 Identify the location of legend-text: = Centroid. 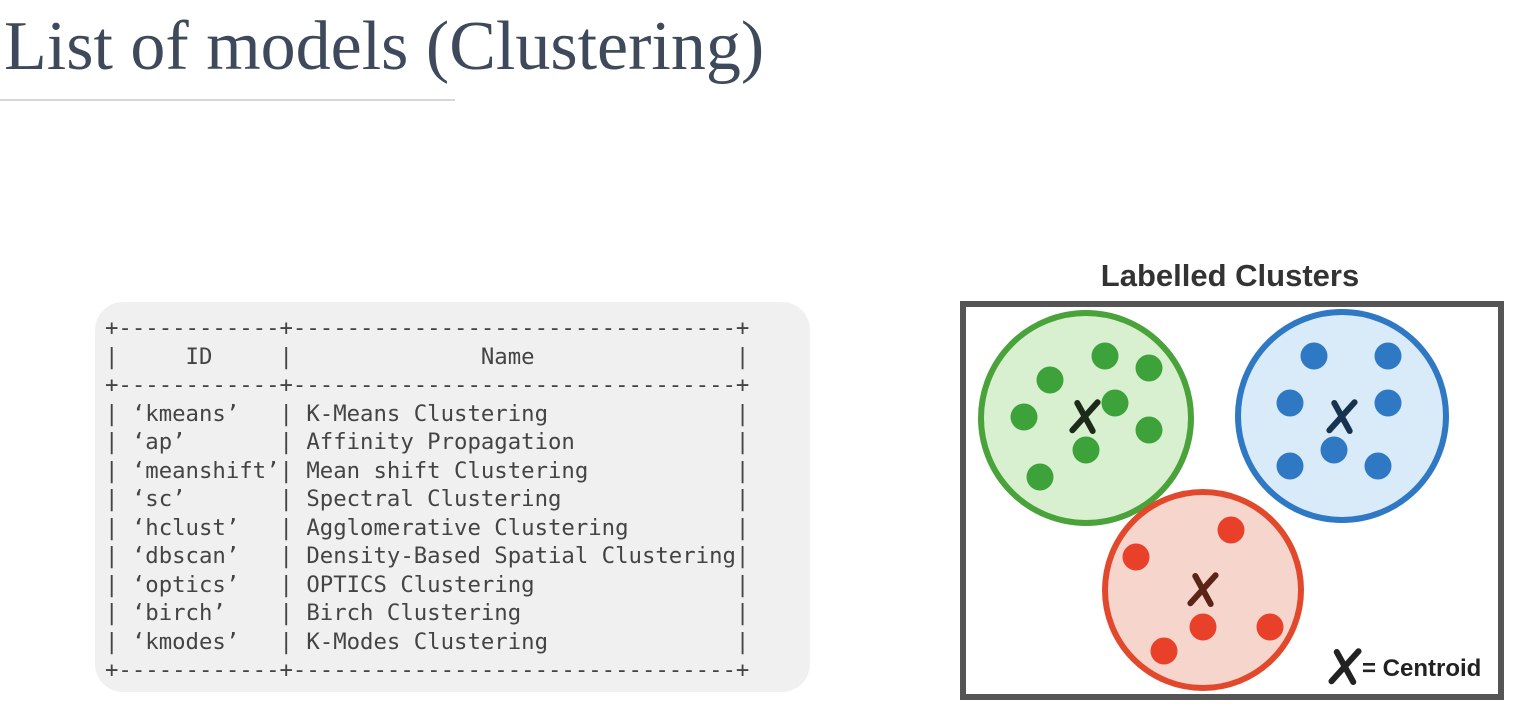
(1421, 668).